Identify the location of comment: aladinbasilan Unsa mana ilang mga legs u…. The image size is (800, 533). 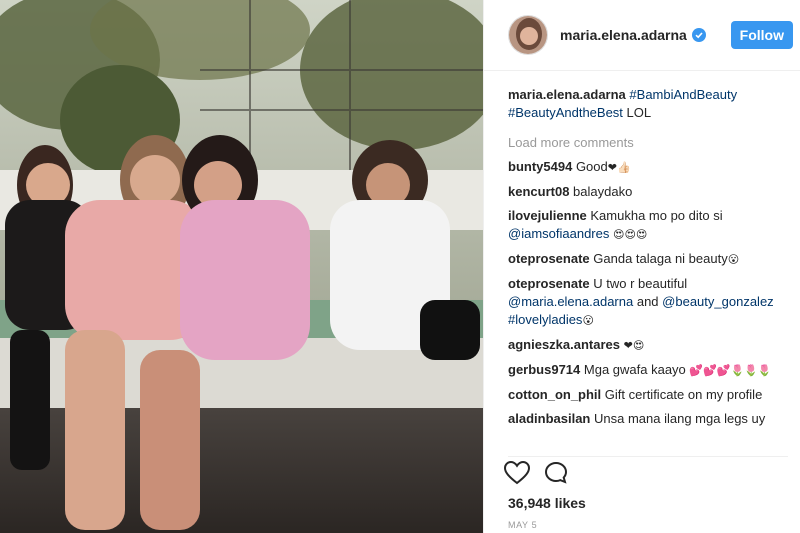
(648, 419).